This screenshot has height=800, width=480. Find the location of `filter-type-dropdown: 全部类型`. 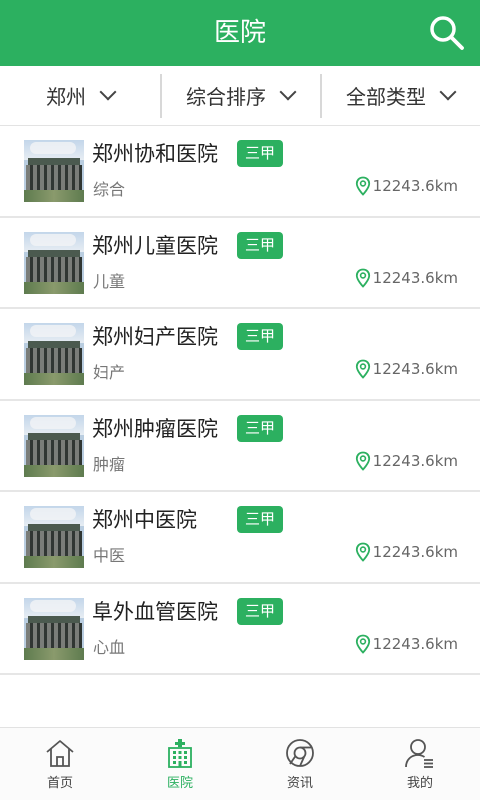

filter-type-dropdown: 全部类型 is located at coordinates (400, 95).